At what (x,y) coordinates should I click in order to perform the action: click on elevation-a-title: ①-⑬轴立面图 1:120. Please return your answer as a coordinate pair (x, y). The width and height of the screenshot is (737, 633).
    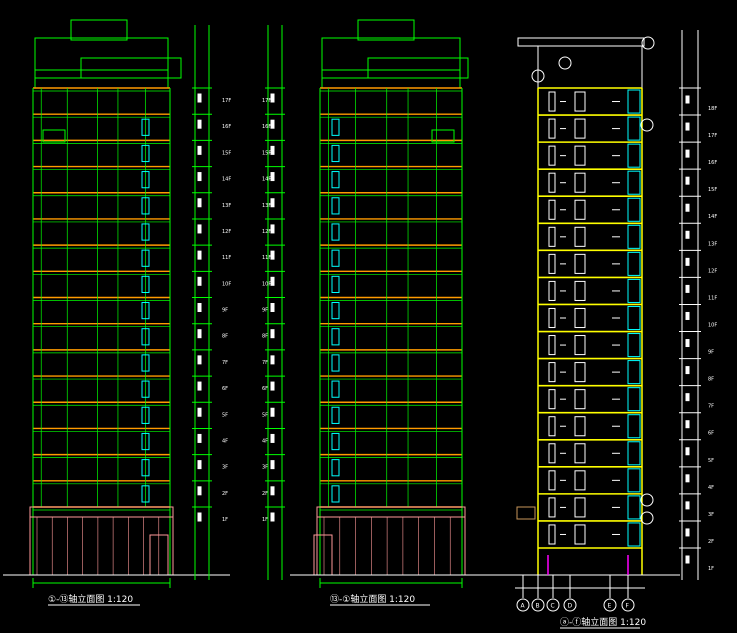
    Looking at the image, I should click on (90, 599).